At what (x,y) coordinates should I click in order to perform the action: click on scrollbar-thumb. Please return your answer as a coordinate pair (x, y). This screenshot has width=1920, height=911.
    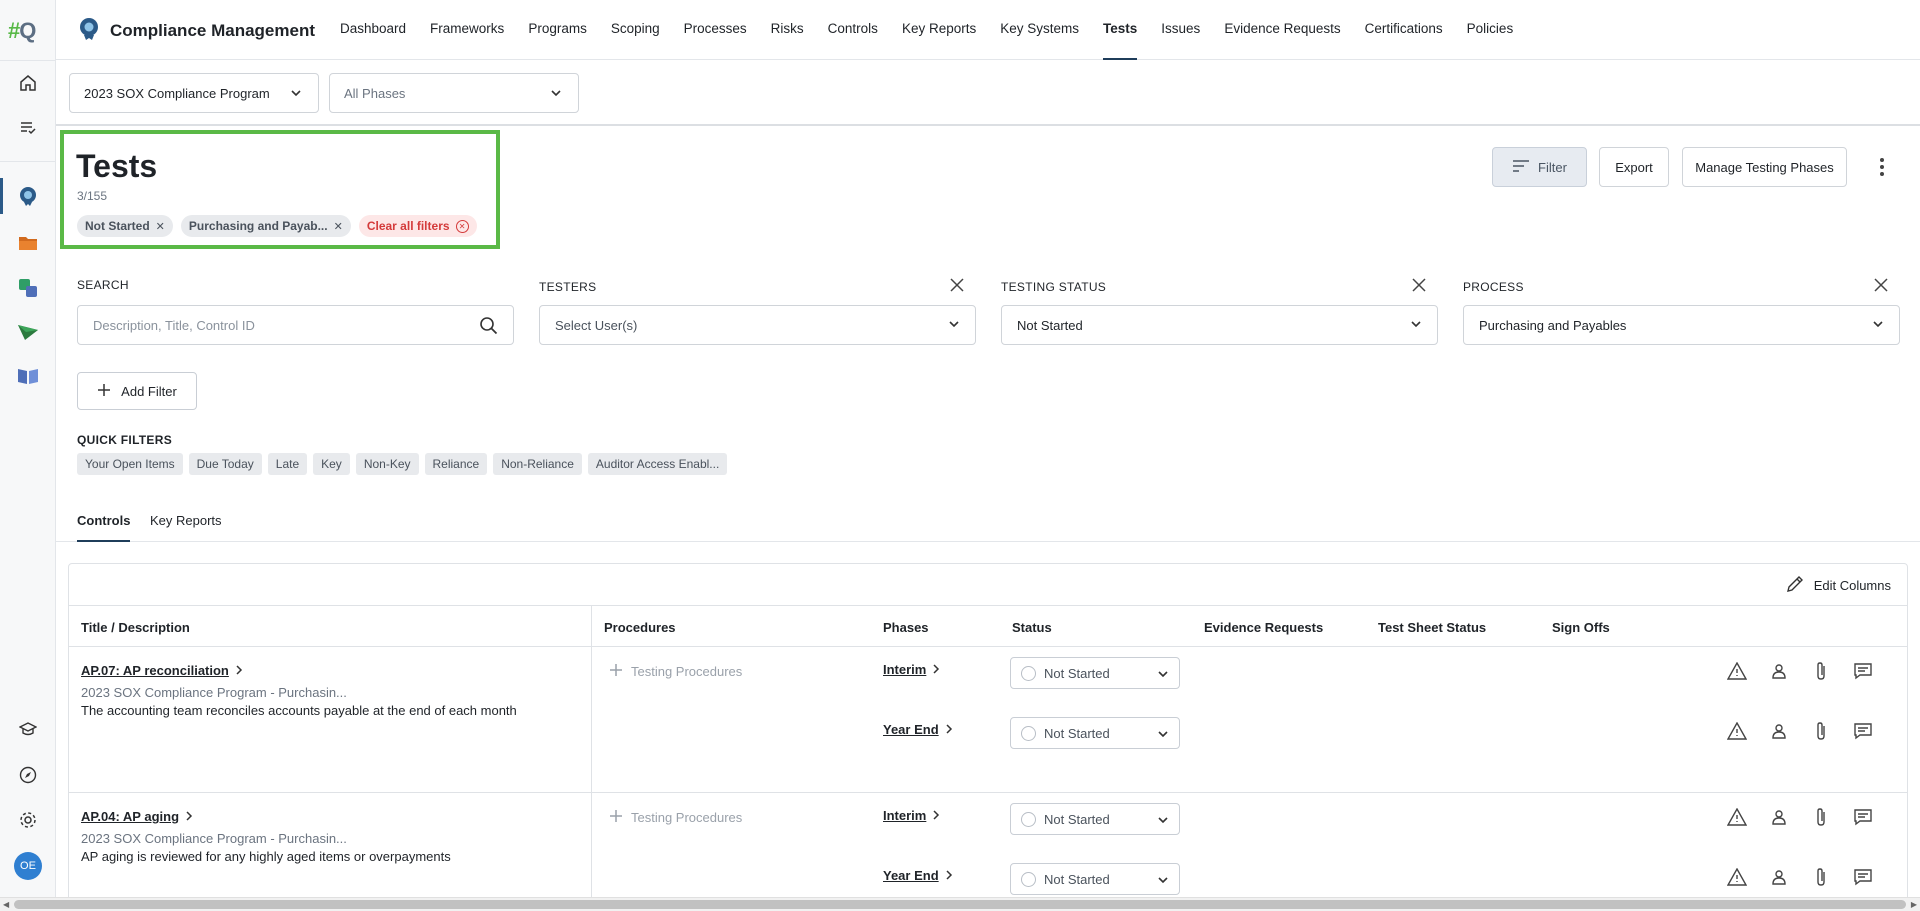
    Looking at the image, I should click on (960, 904).